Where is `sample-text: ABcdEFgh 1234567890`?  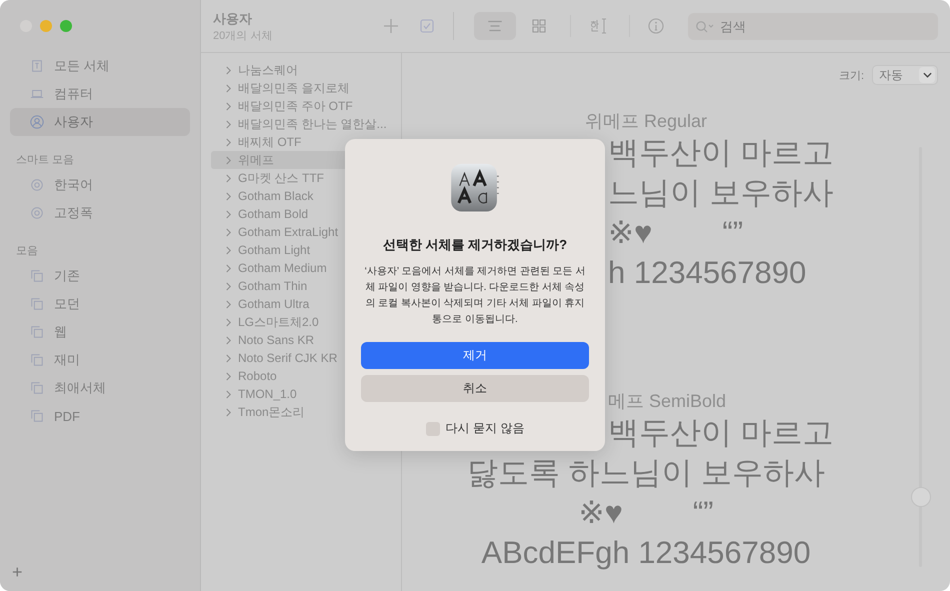
sample-text: ABcdEFgh 1234567890 is located at coordinates (646, 553).